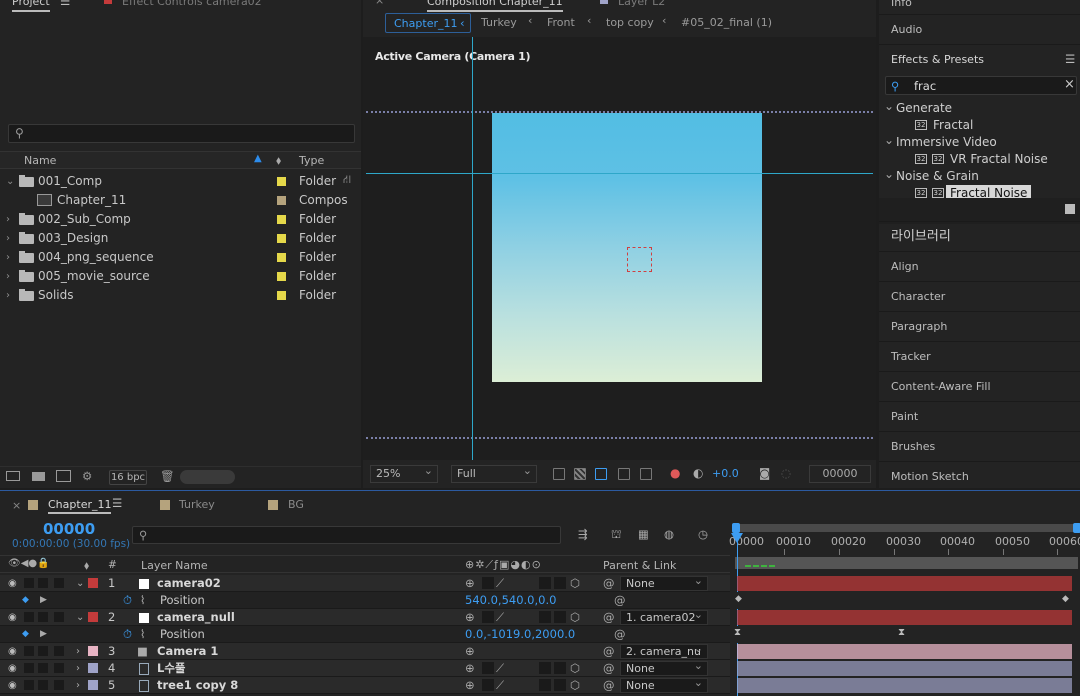 Image resolution: width=1080 pixels, height=696 pixels. I want to click on zoom-dropdown: 25% ⌄, so click(404, 473).